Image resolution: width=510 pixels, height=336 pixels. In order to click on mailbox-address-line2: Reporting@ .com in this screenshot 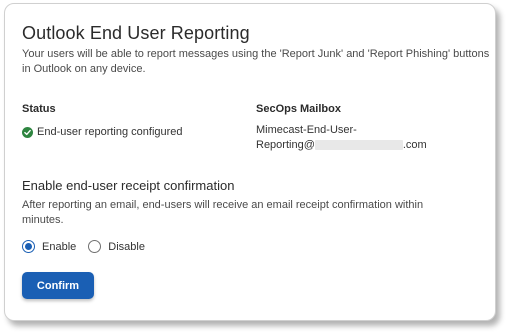, I will do `click(341, 145)`.